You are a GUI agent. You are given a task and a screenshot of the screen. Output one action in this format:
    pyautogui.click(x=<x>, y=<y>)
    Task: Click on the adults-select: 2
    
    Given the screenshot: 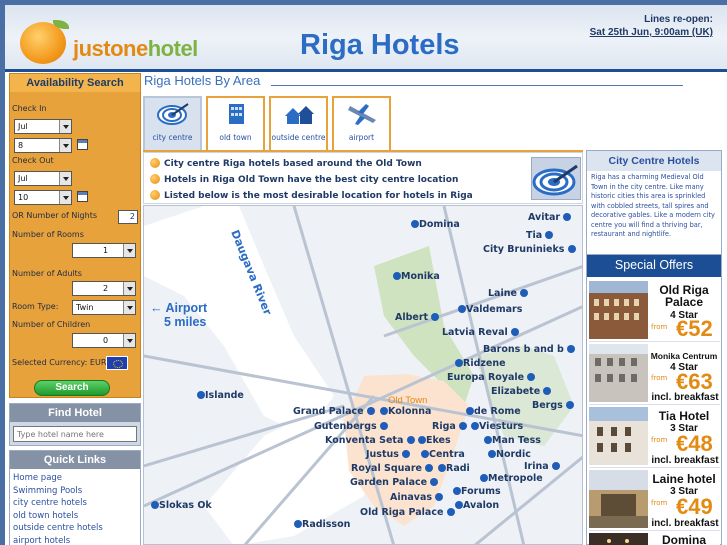 What is the action you would take?
    pyautogui.click(x=104, y=288)
    